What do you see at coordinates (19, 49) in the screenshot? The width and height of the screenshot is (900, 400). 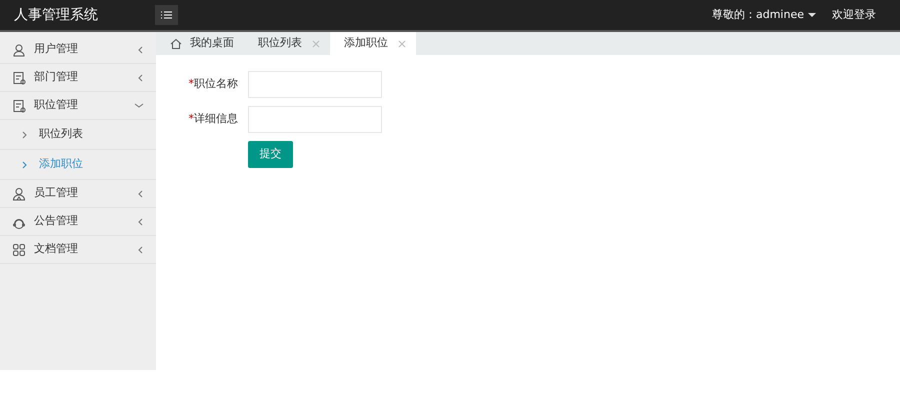 I see `user-icon` at bounding box center [19, 49].